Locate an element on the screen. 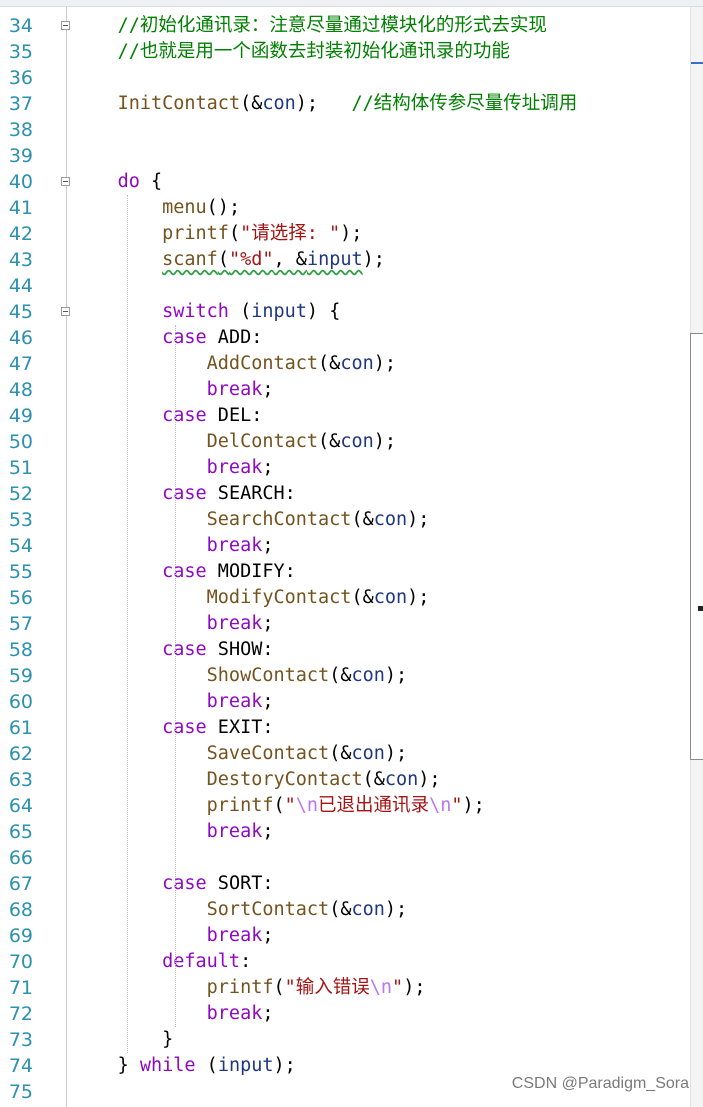 This screenshot has height=1107, width=703. code-line: 58 case SHOW: is located at coordinates (345, 650).